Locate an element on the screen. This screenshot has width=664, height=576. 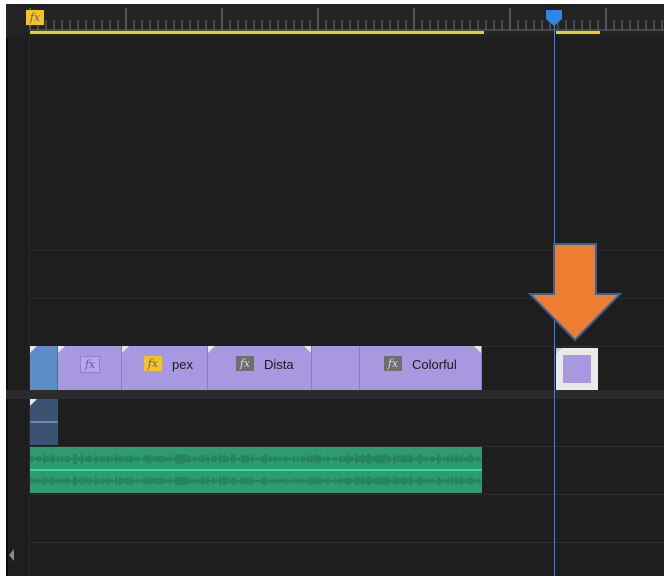
playhead-icon is located at coordinates (554, 18).